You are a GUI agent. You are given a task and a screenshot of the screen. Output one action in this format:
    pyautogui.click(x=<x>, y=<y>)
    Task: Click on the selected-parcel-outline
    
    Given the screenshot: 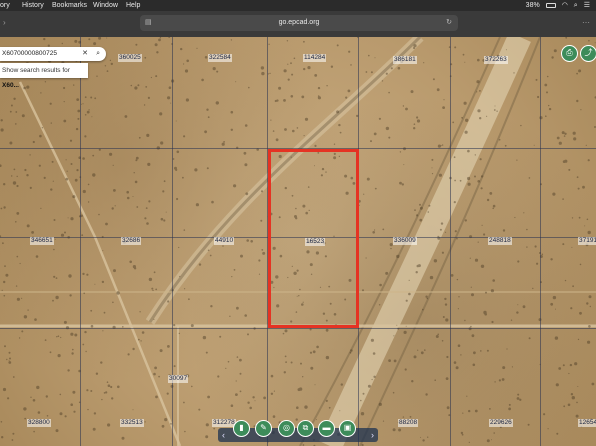 What is the action you would take?
    pyautogui.click(x=313, y=238)
    